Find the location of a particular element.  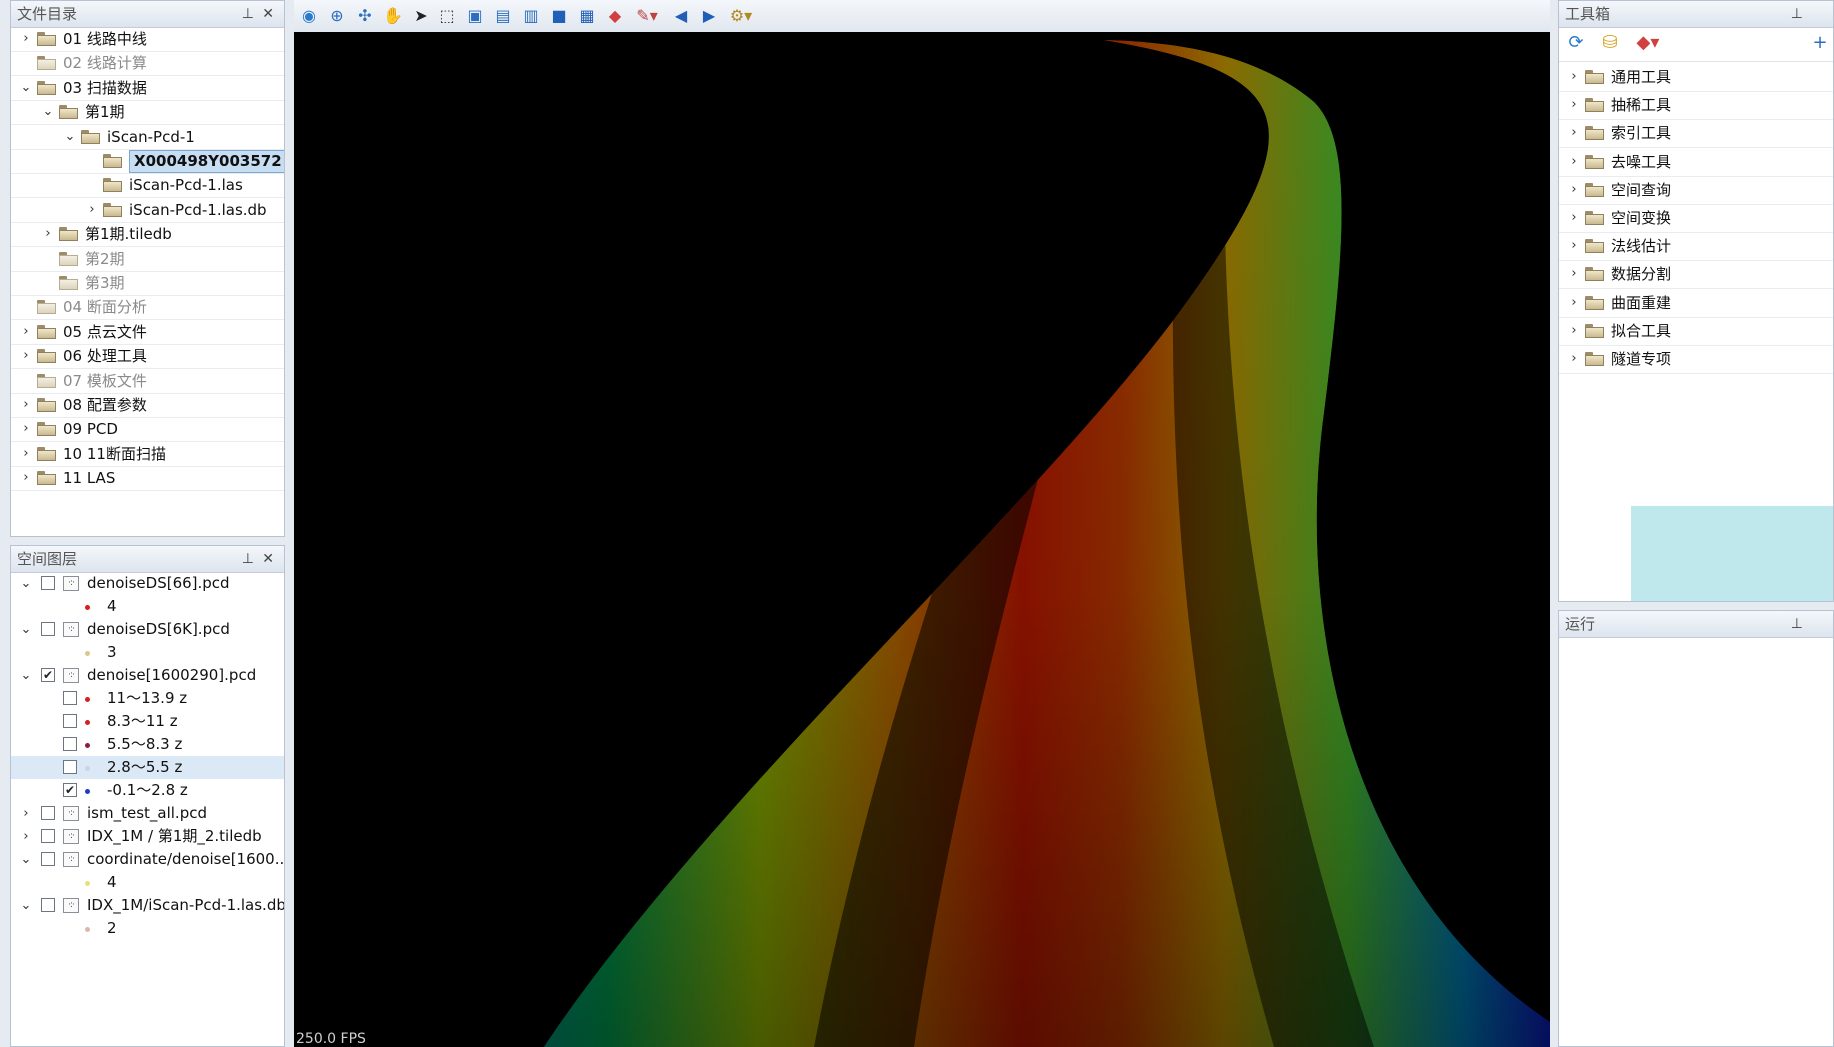

eraser-icon: ◆ is located at coordinates (615, 16).